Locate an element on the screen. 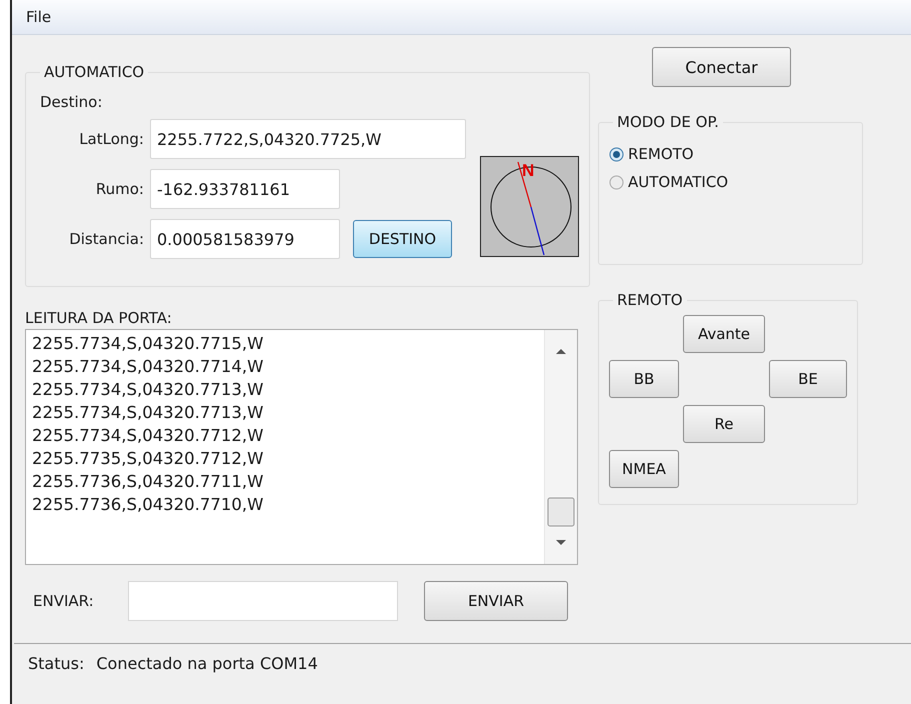 The image size is (911, 704). list-item: 2255.7736,S,04320.7711,W is located at coordinates (148, 482).